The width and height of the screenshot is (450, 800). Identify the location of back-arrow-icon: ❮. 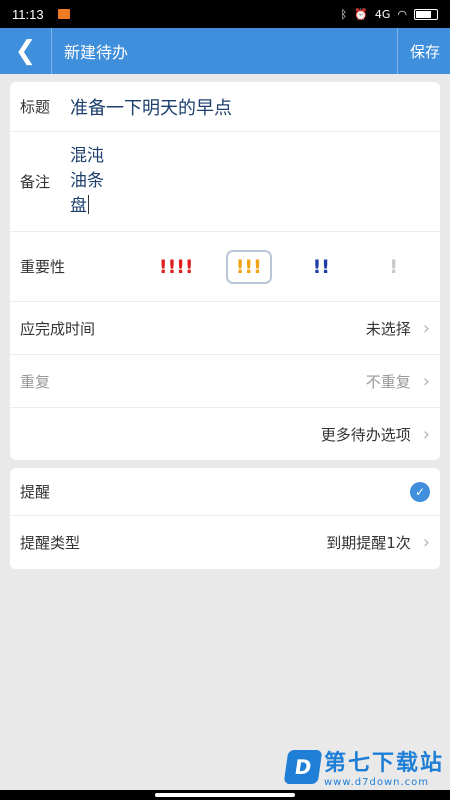
(25, 51).